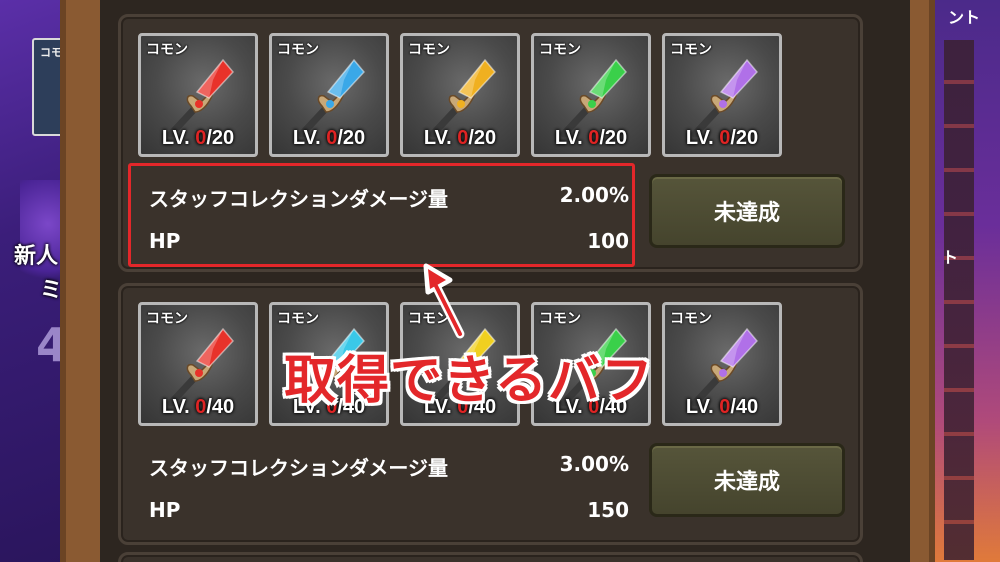  Describe the element at coordinates (51, 290) in the screenshot. I see `left-background-text-2: ミ` at that location.